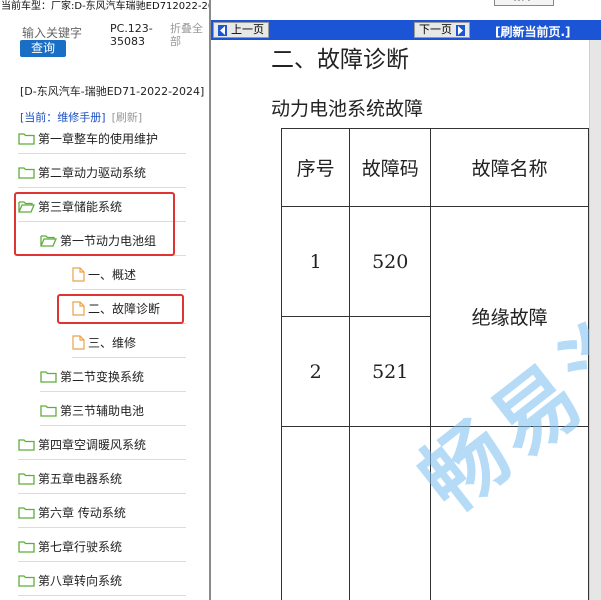  I want to click on tree-item-chapter-1: 第一章整车的使用维护, so click(102, 139).